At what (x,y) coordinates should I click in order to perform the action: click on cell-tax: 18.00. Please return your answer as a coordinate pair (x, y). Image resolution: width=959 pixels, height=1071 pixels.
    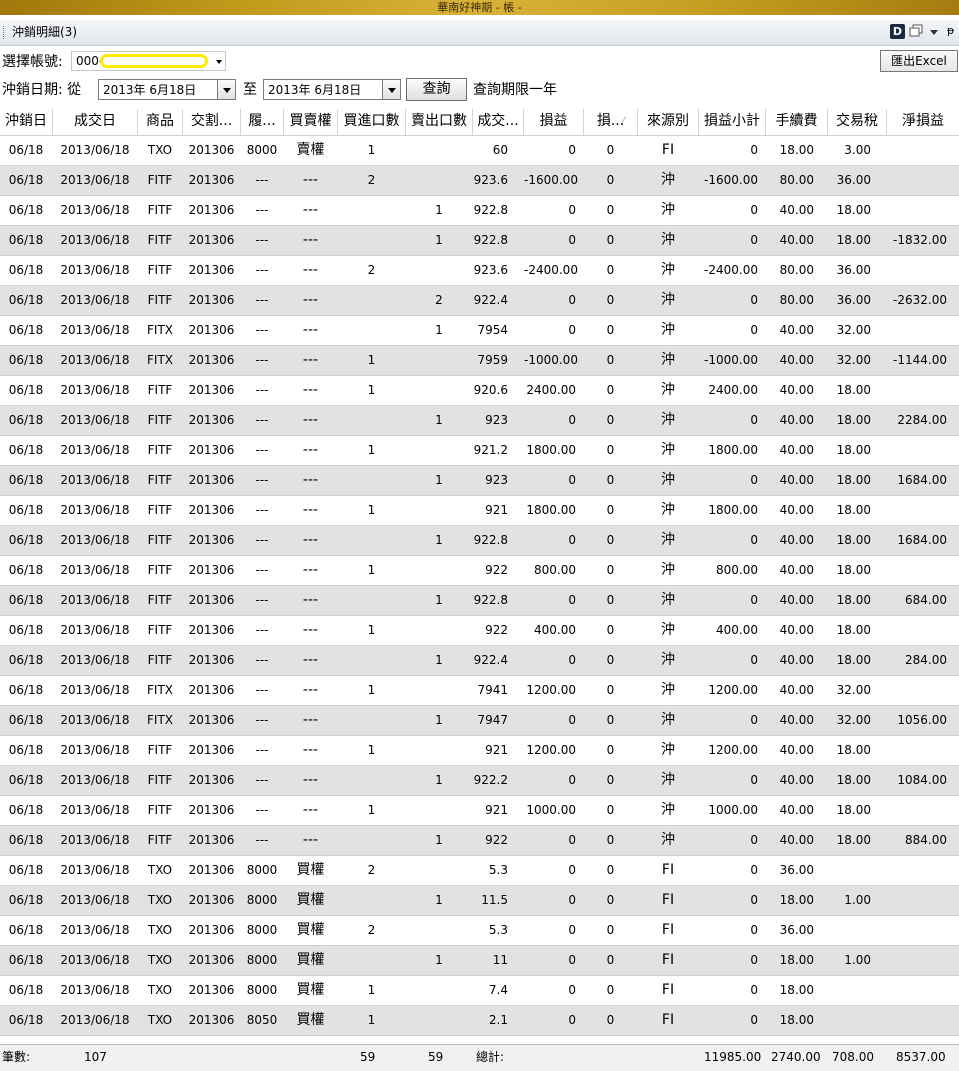
    Looking at the image, I should click on (853, 780).